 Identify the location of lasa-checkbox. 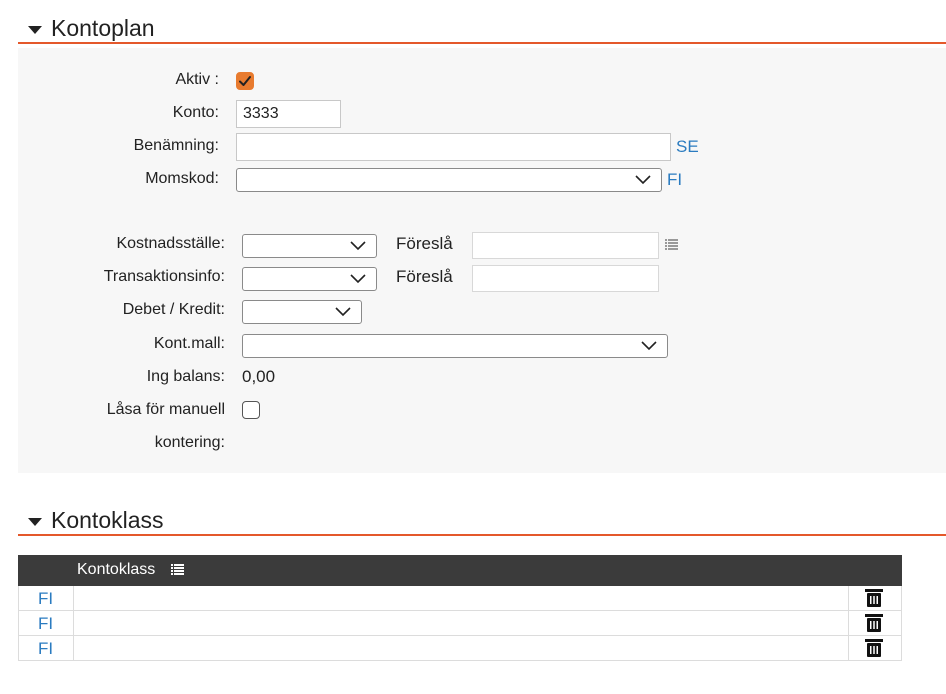
(251, 410).